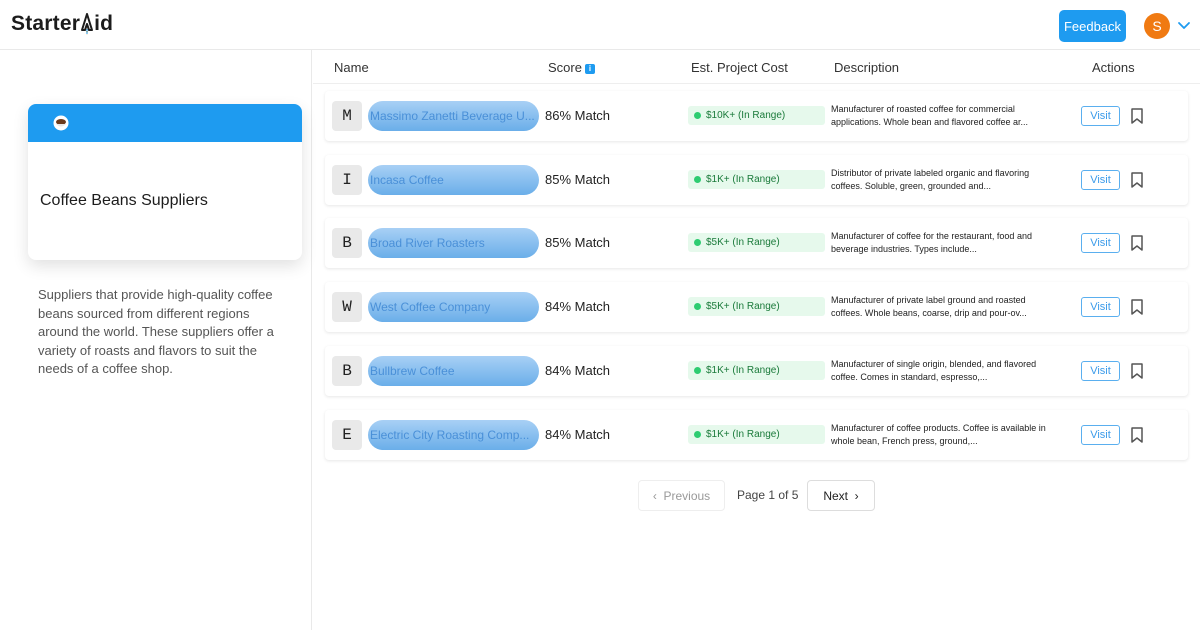 This screenshot has height=630, width=1200. I want to click on column-header-description: Description, so click(866, 67).